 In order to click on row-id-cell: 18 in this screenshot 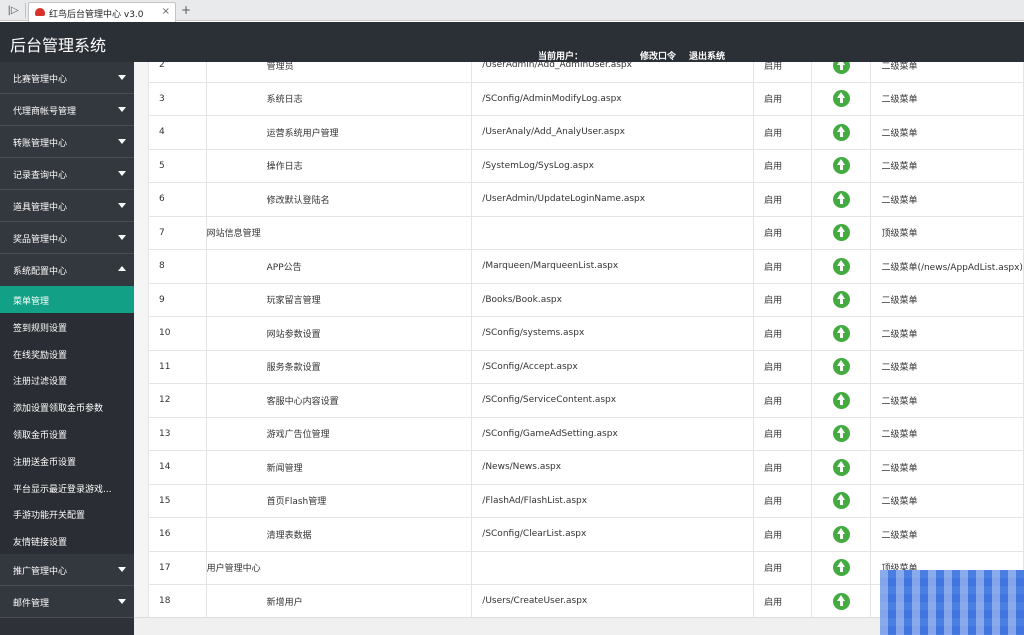, I will do `click(177, 600)`.